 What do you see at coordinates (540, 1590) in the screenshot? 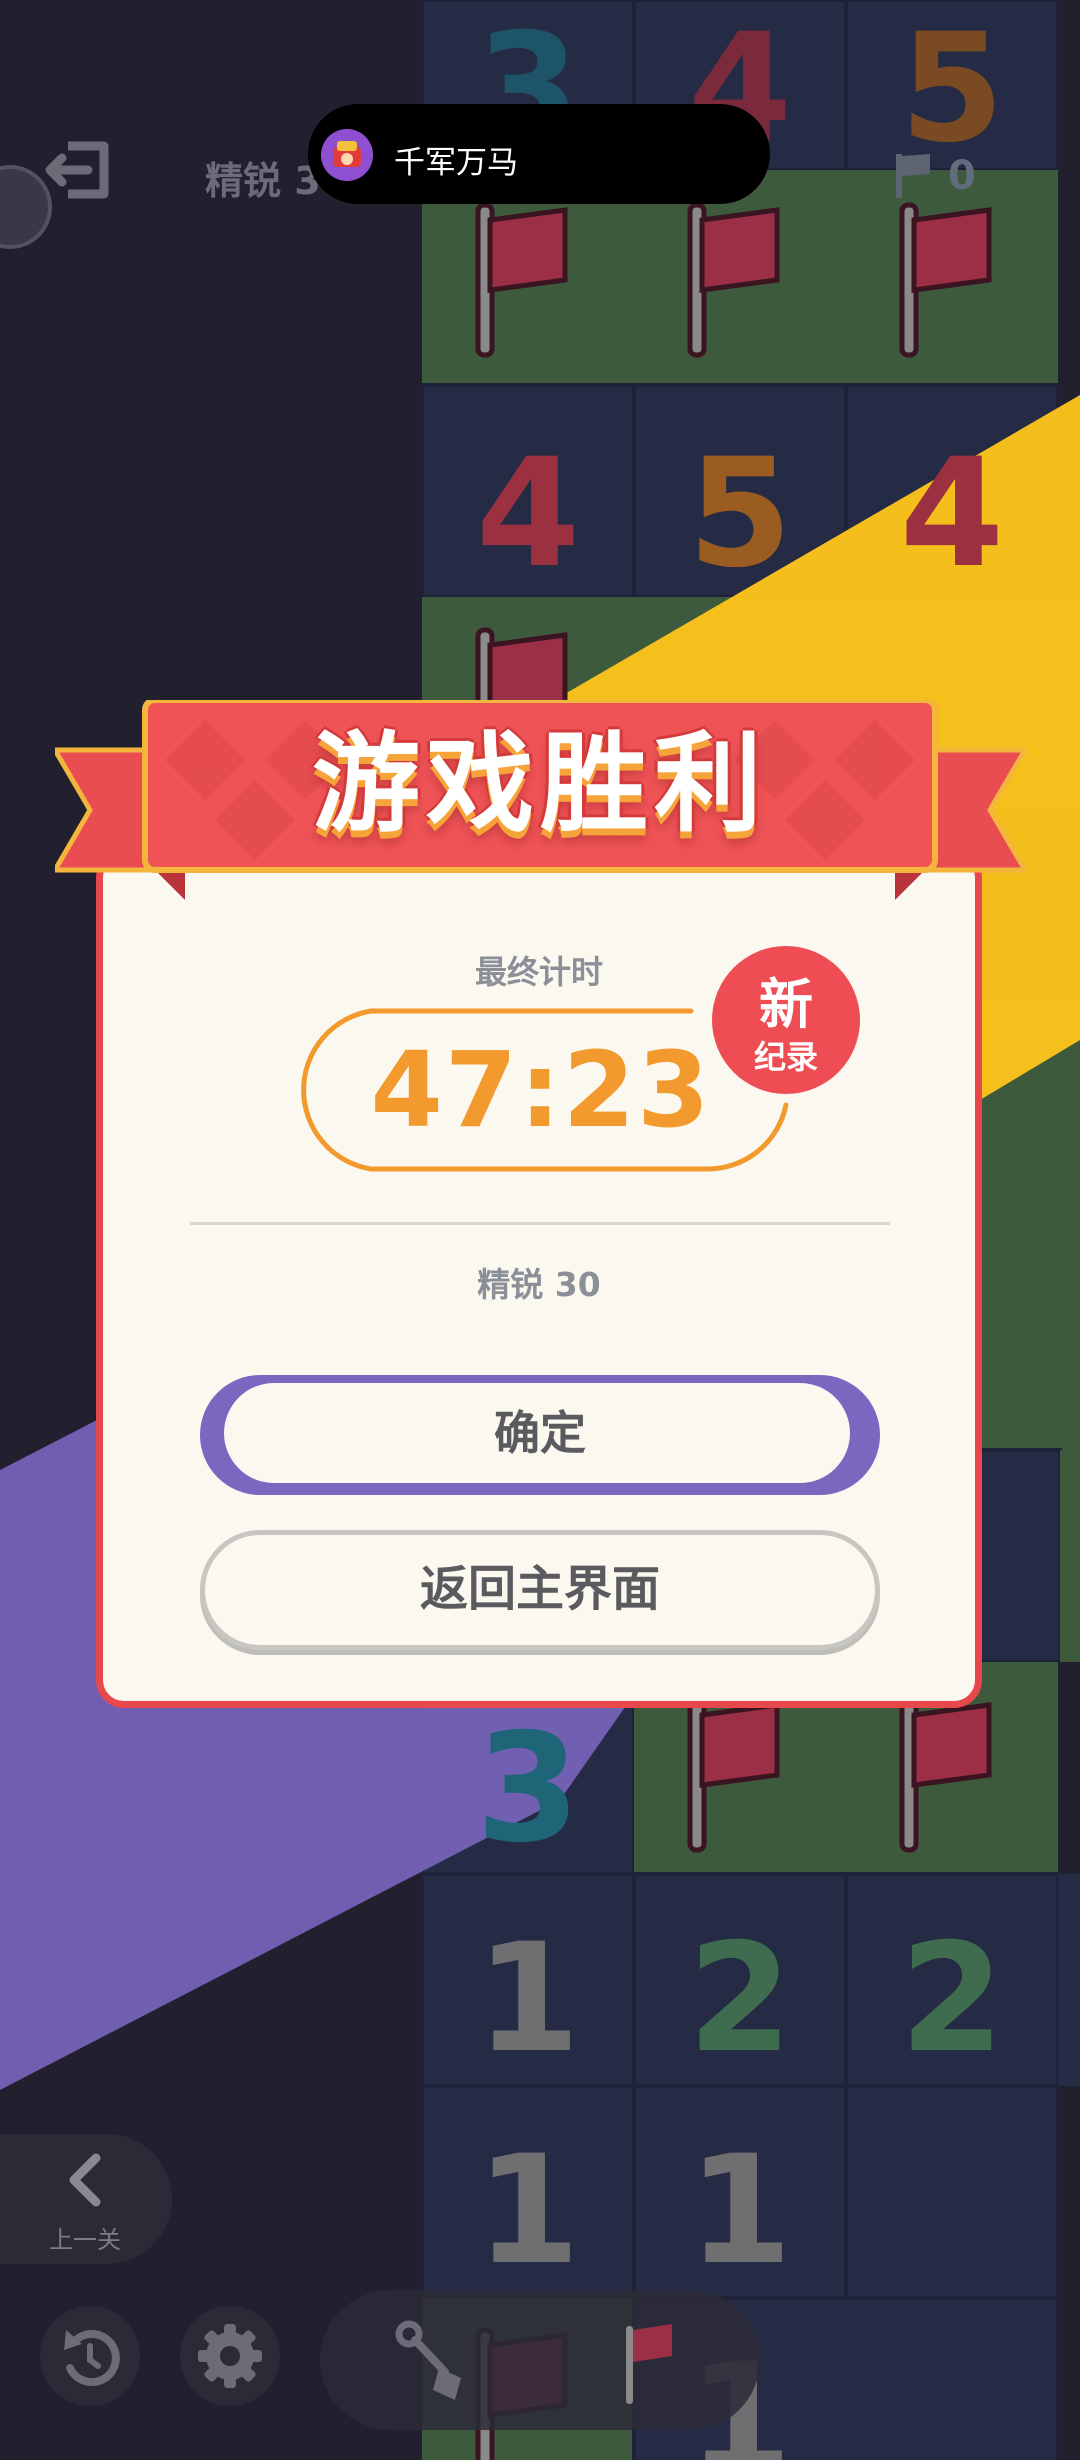
I see `back-to-home-label: 返回主界面` at bounding box center [540, 1590].